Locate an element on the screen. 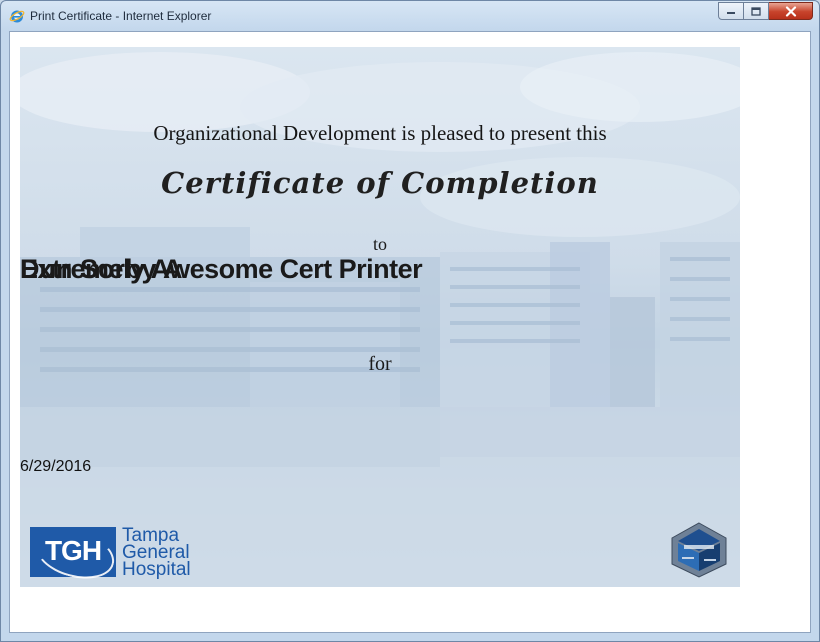 This screenshot has width=820, height=642. minimize-button is located at coordinates (731, 11).